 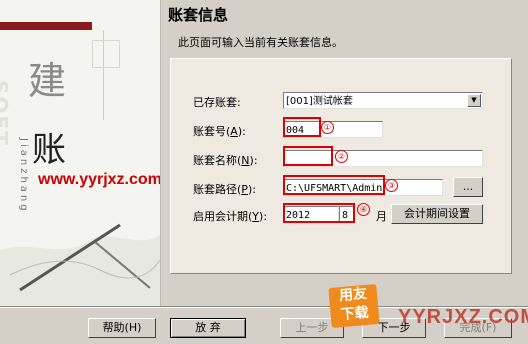 What do you see at coordinates (391, 185) in the screenshot?
I see `annotation-marker-3: ③` at bounding box center [391, 185].